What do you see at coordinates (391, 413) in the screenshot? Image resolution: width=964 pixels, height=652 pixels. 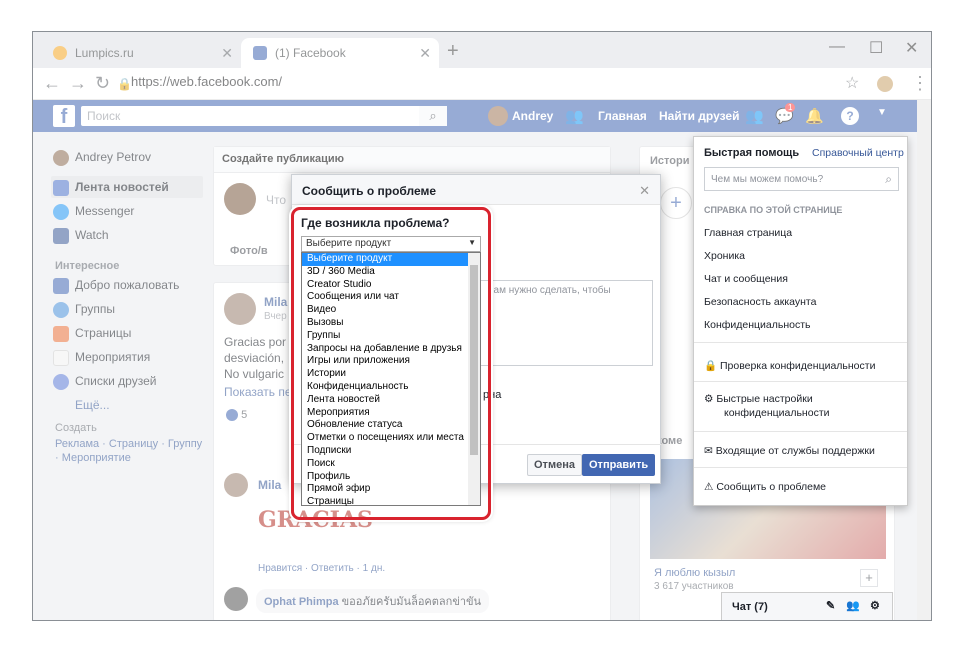 I see `dropdown-option: Мероприятия` at bounding box center [391, 413].